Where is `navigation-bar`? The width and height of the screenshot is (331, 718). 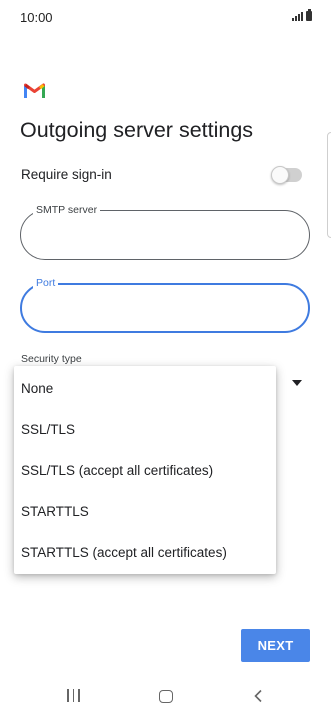 navigation-bar is located at coordinates (165, 699).